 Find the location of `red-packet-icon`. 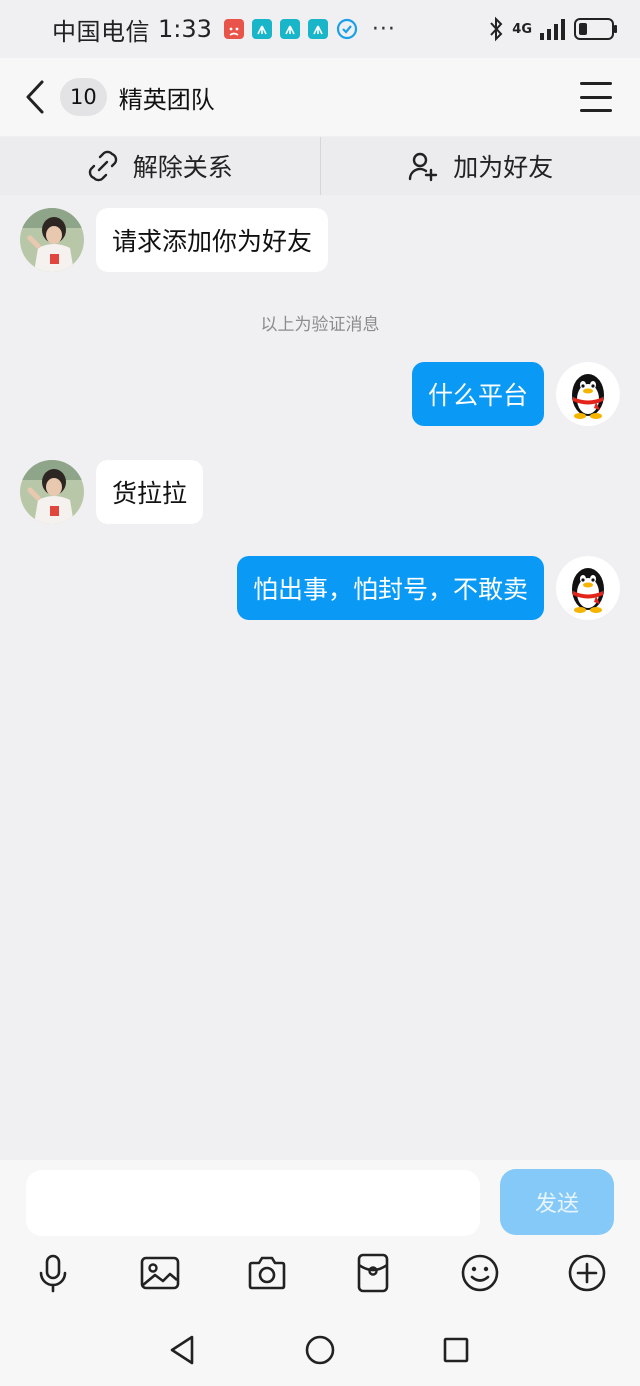

red-packet-icon is located at coordinates (373, 1273).